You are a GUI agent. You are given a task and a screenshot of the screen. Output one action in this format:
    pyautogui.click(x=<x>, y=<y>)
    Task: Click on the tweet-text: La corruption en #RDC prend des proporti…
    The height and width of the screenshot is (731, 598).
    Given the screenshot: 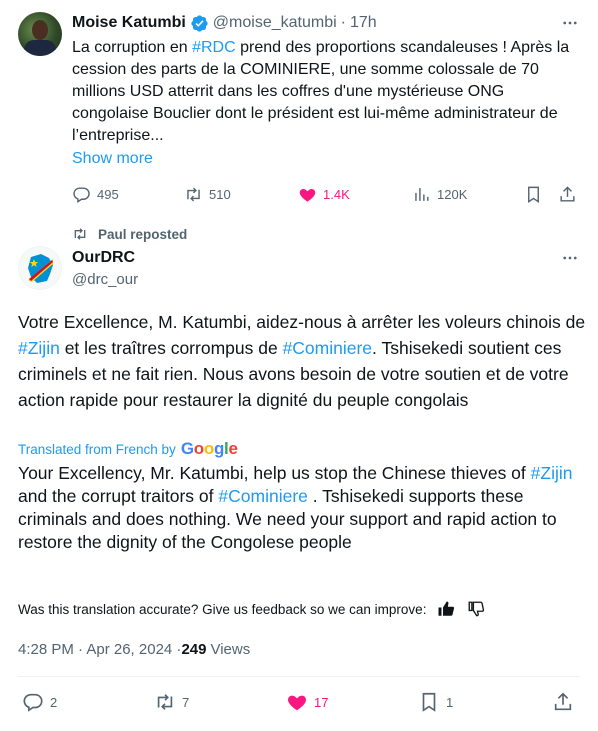 What is the action you would take?
    pyautogui.click(x=321, y=91)
    